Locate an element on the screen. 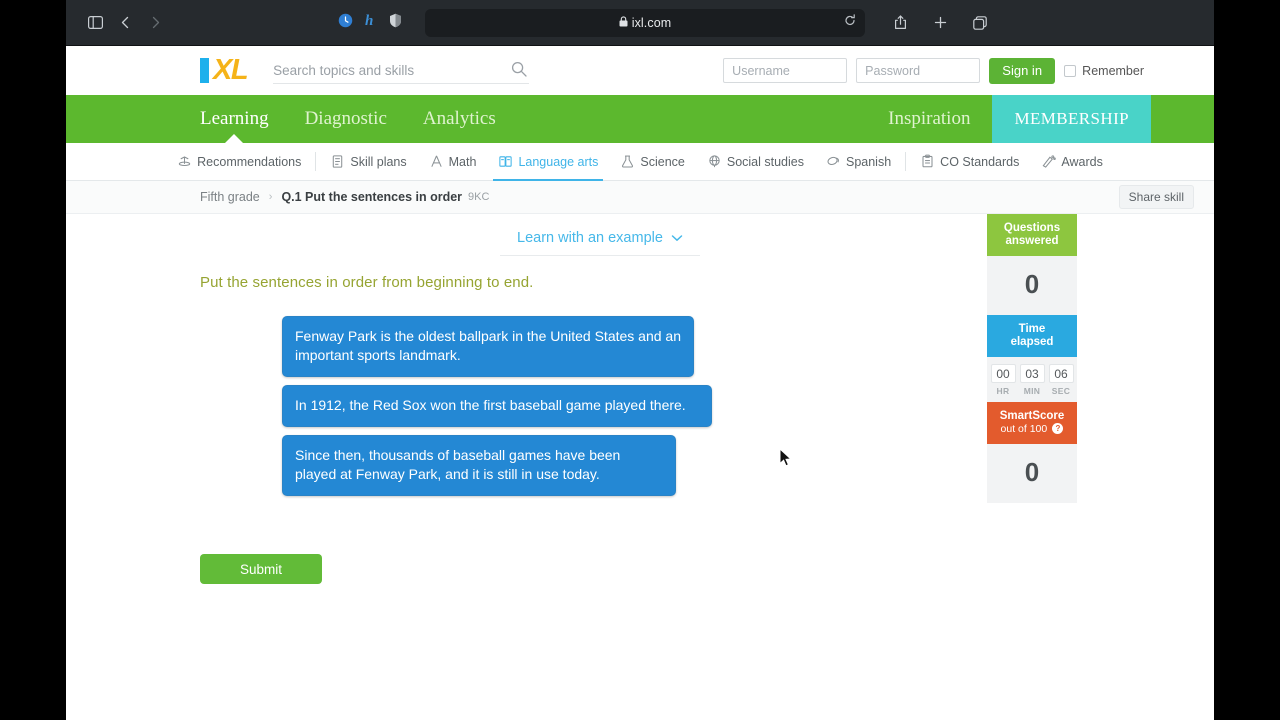 This screenshot has width=1280, height=720. math-compass-icon is located at coordinates (436, 161).